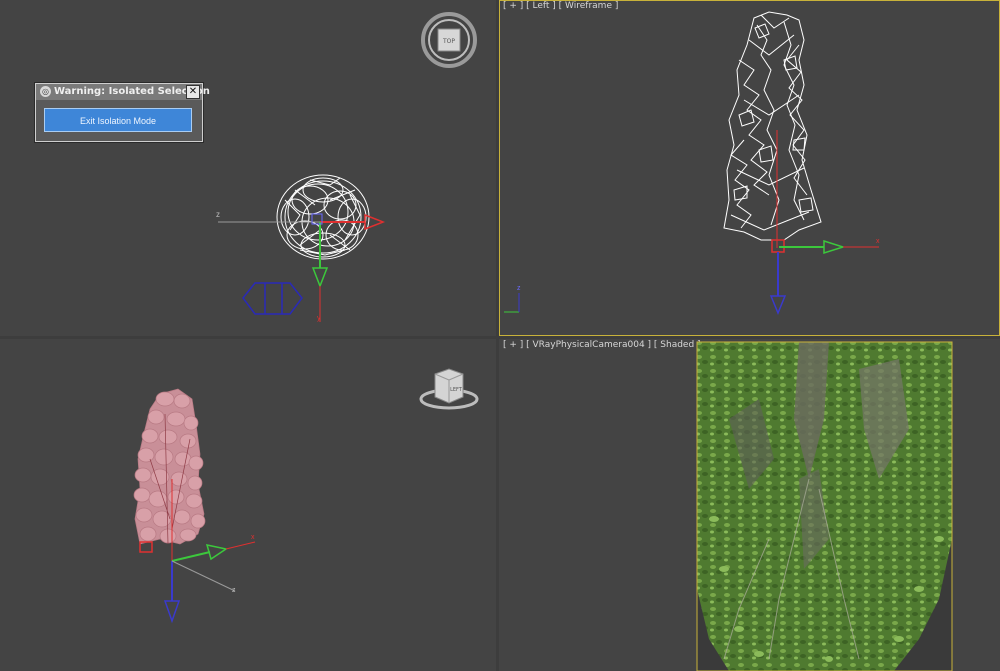  What do you see at coordinates (348, 267) in the screenshot?
I see `move-gizmo-top` at bounding box center [348, 267].